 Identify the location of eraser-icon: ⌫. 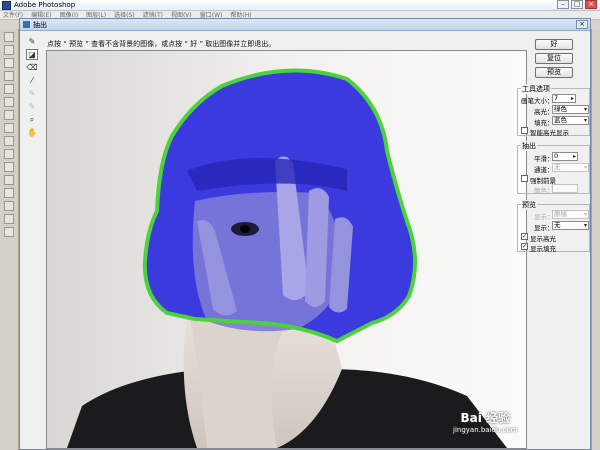
(32, 67).